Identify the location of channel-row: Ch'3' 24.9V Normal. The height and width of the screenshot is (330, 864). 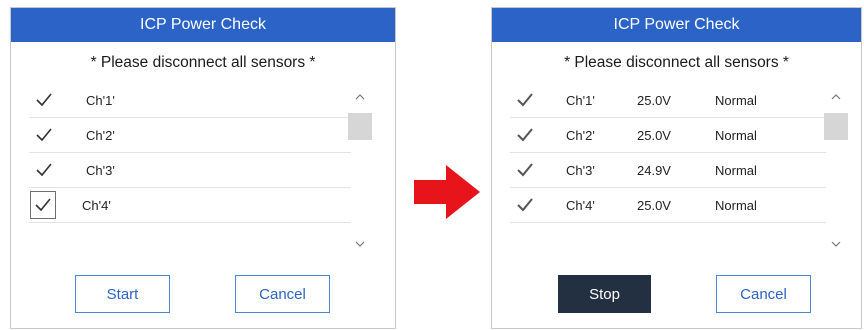
(668, 170).